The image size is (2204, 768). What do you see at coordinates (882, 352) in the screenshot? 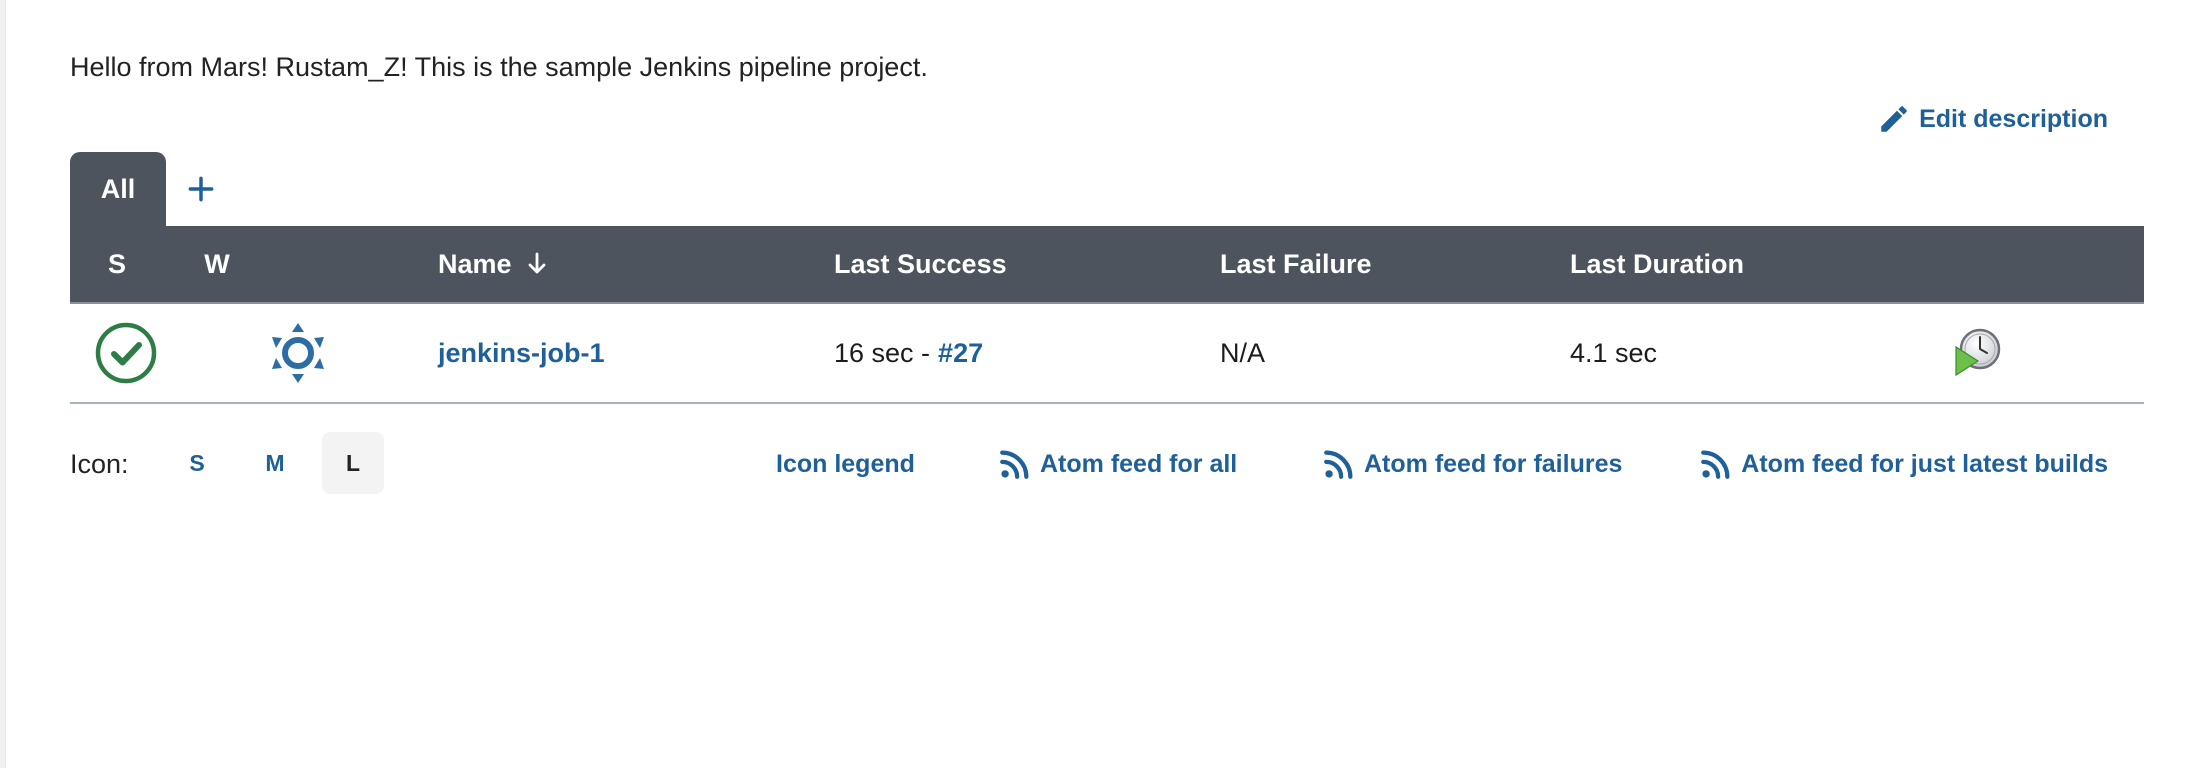
I see `last-success-time: 16 sec -` at bounding box center [882, 352].